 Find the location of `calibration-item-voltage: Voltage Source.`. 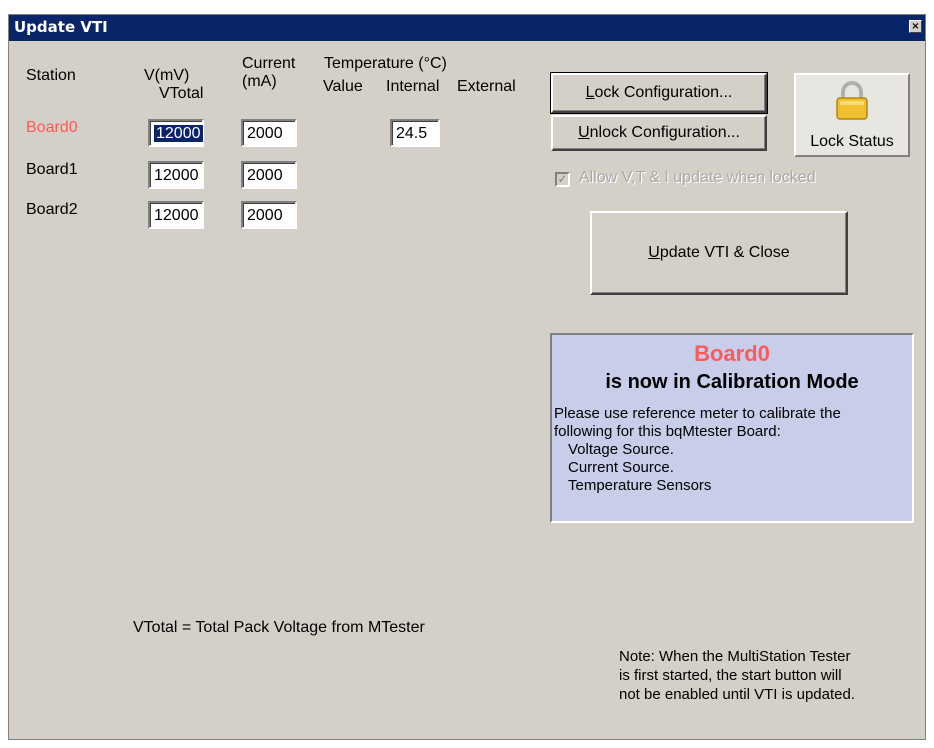

calibration-item-voltage: Voltage Source. is located at coordinates (621, 449).